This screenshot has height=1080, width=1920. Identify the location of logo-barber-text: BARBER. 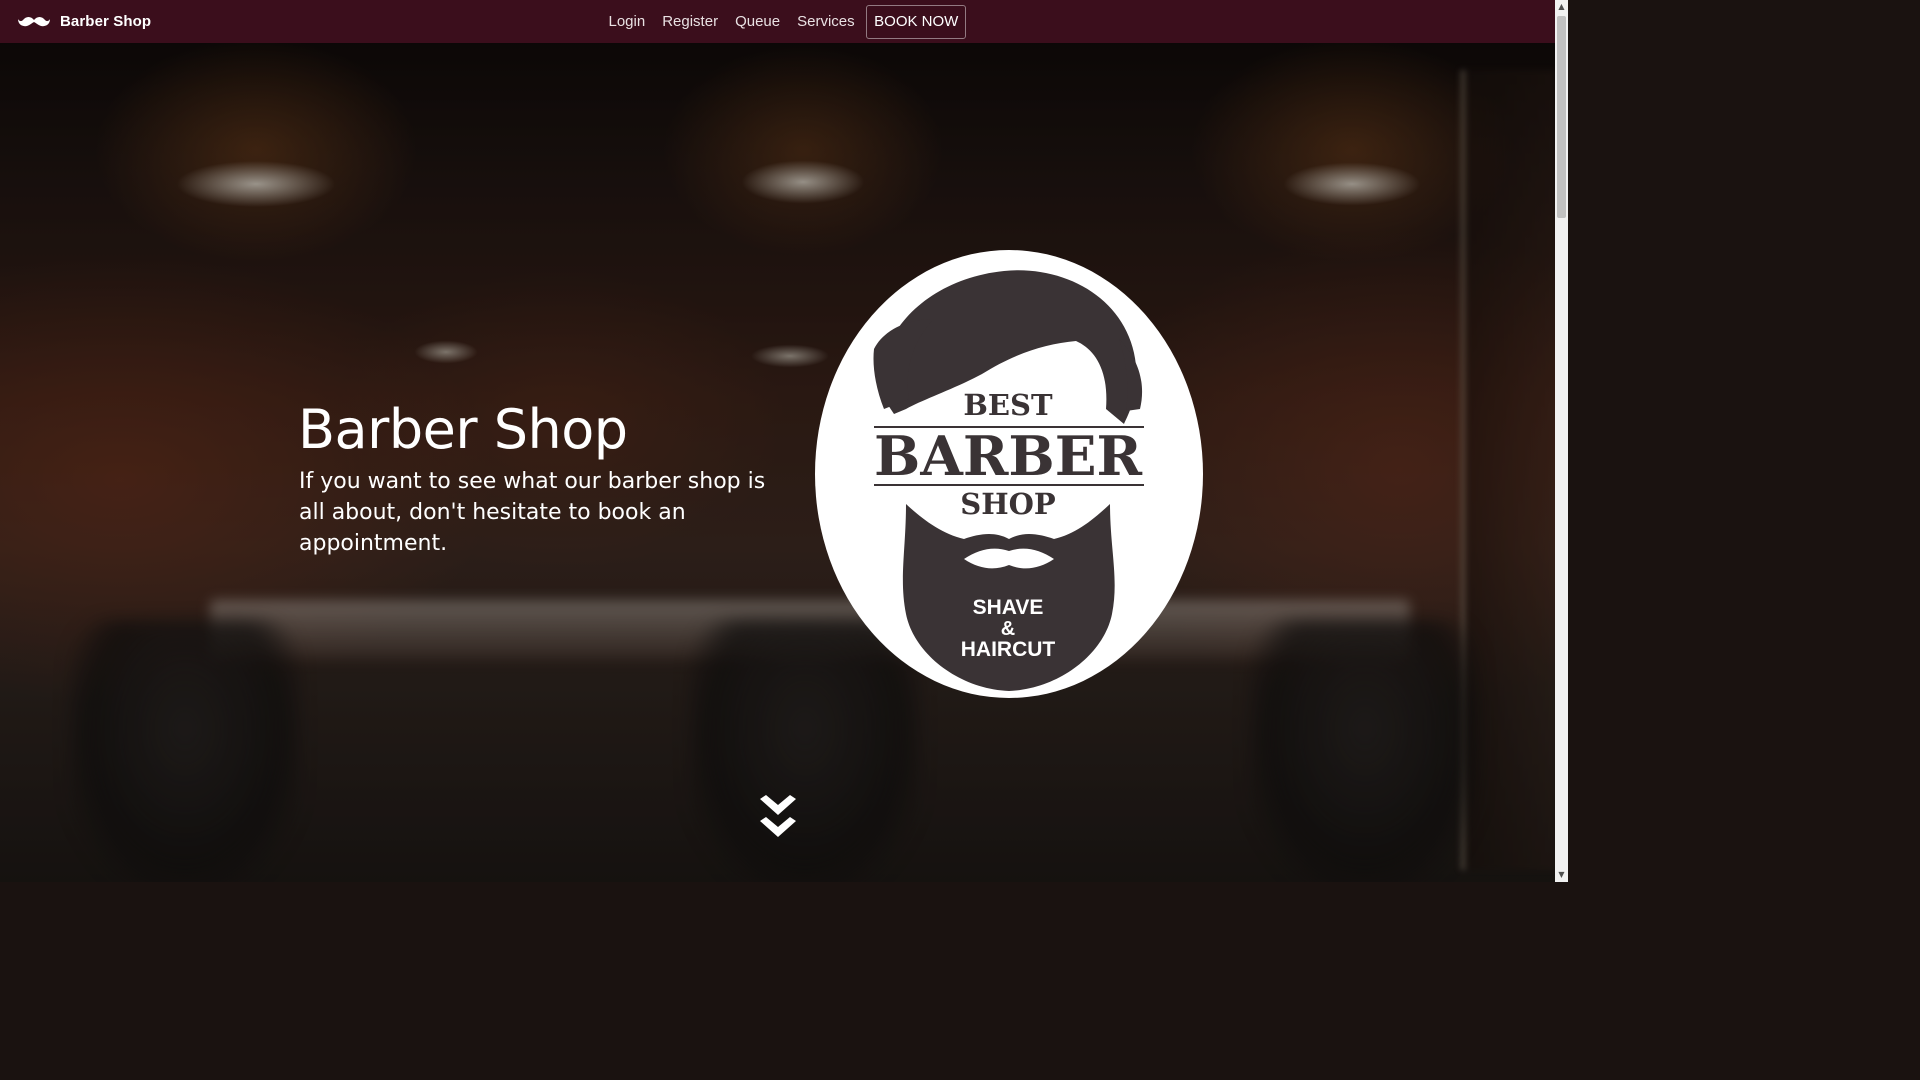
(1008, 456).